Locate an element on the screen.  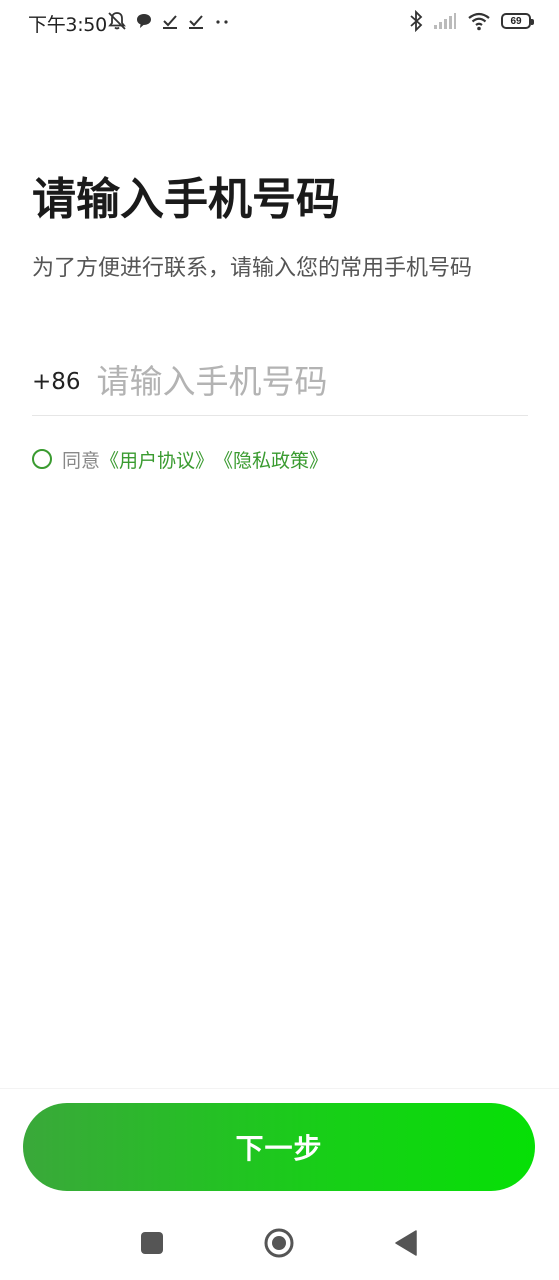
bottom-divider is located at coordinates (279, 1088).